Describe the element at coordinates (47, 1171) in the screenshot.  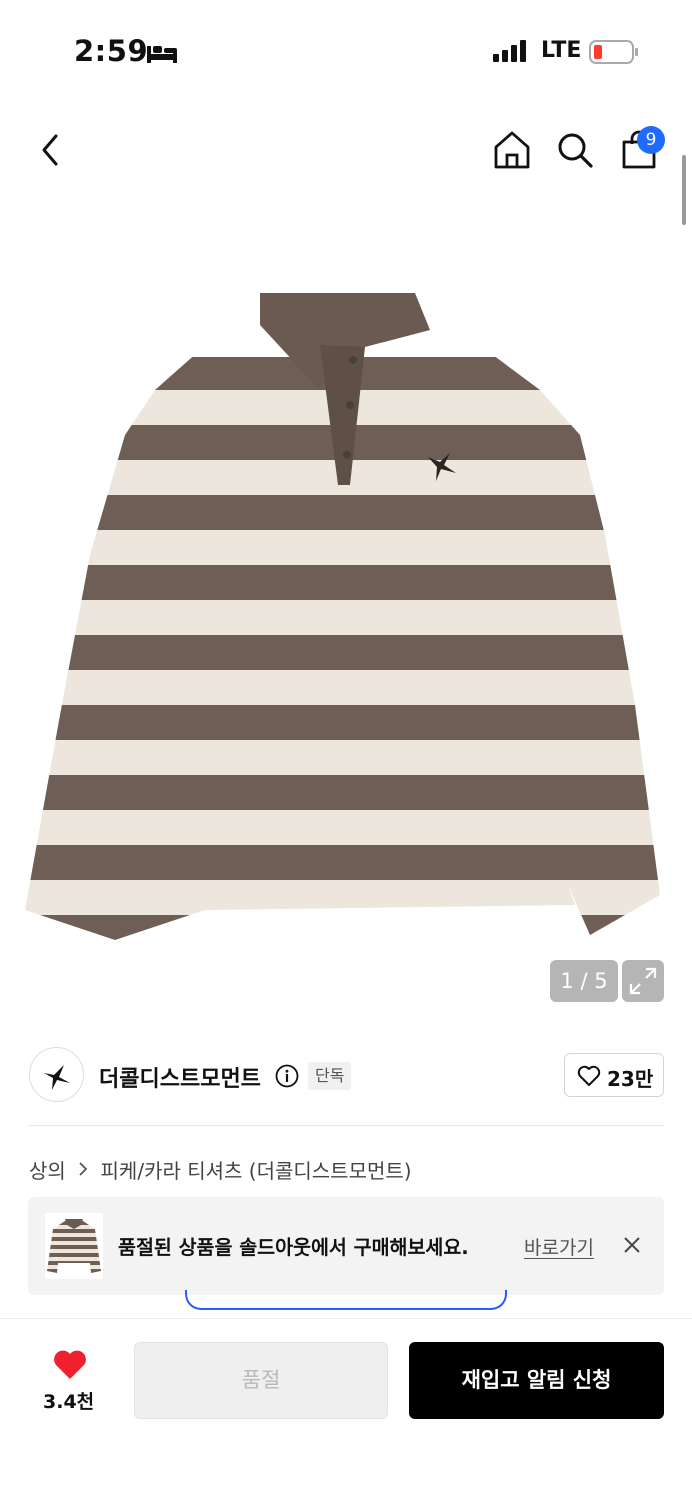
I see `breadcrumb-category: 상의` at that location.